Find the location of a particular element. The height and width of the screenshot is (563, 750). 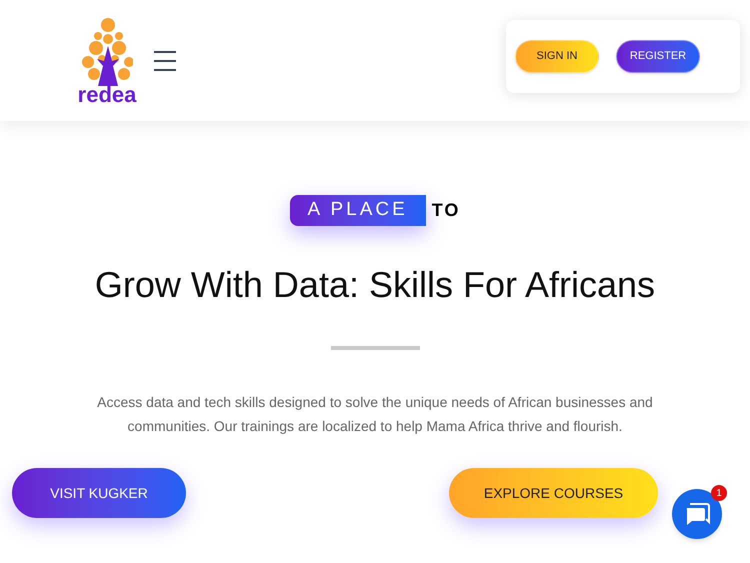

tree-logo-icon is located at coordinates (107, 51).